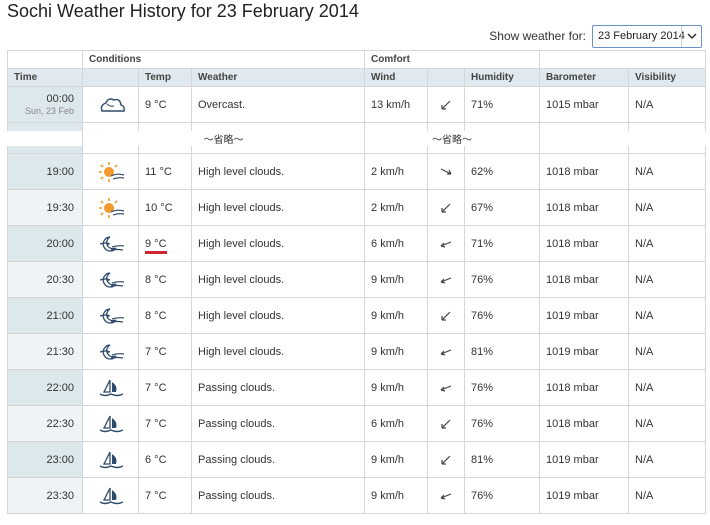 This screenshot has width=710, height=525. I want to click on header-visibility: Visibility, so click(667, 77).